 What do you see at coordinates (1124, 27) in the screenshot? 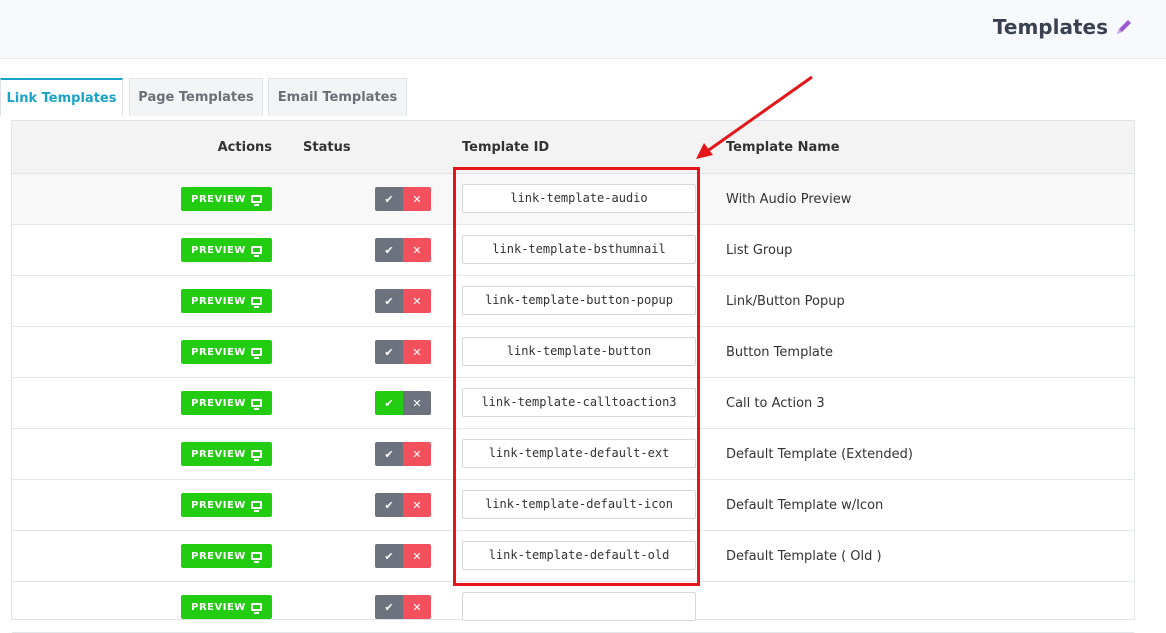
I see `pencil-icon` at bounding box center [1124, 27].